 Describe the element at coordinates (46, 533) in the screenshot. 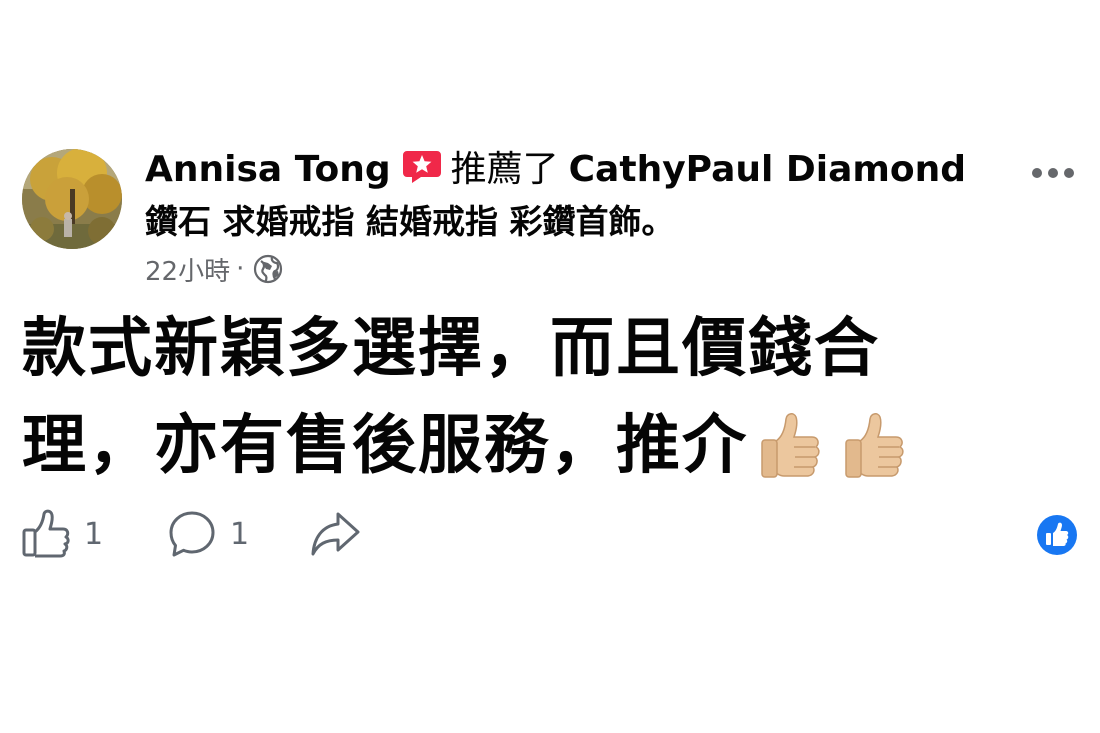

I see `like-icon` at that location.